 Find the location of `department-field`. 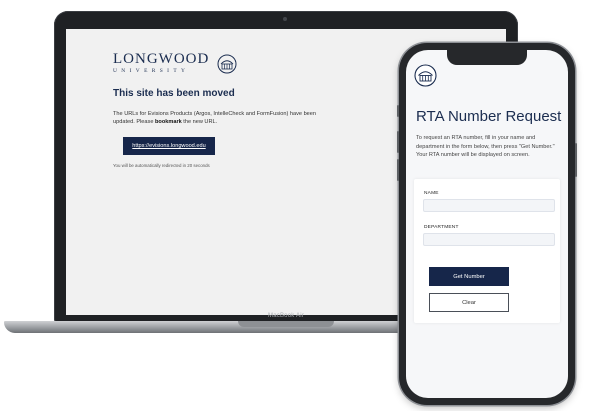

department-field is located at coordinates (489, 239).